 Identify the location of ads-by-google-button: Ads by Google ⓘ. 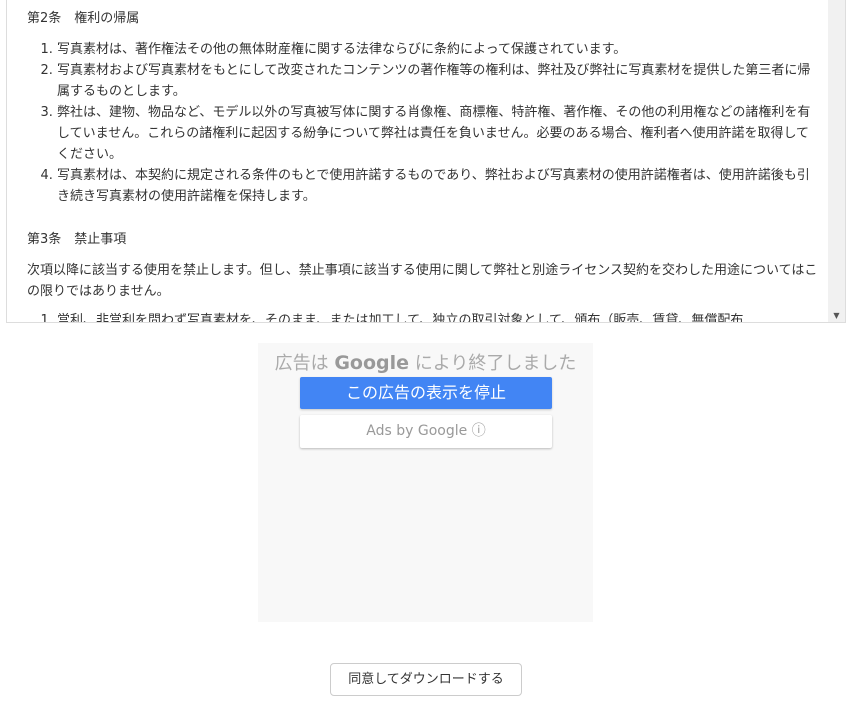
(426, 431).